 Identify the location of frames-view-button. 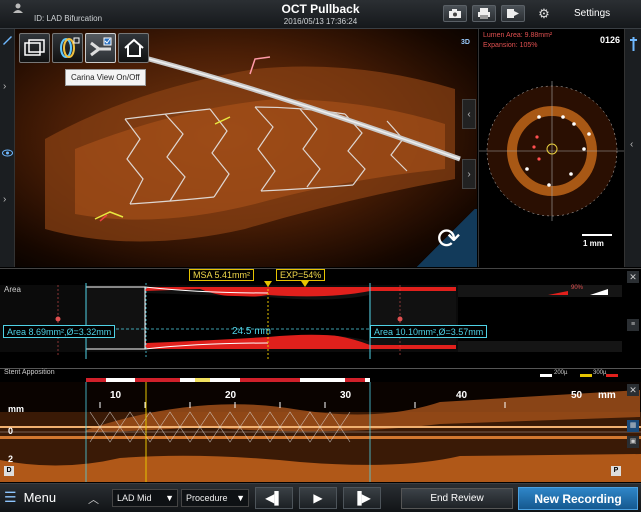
(34, 48).